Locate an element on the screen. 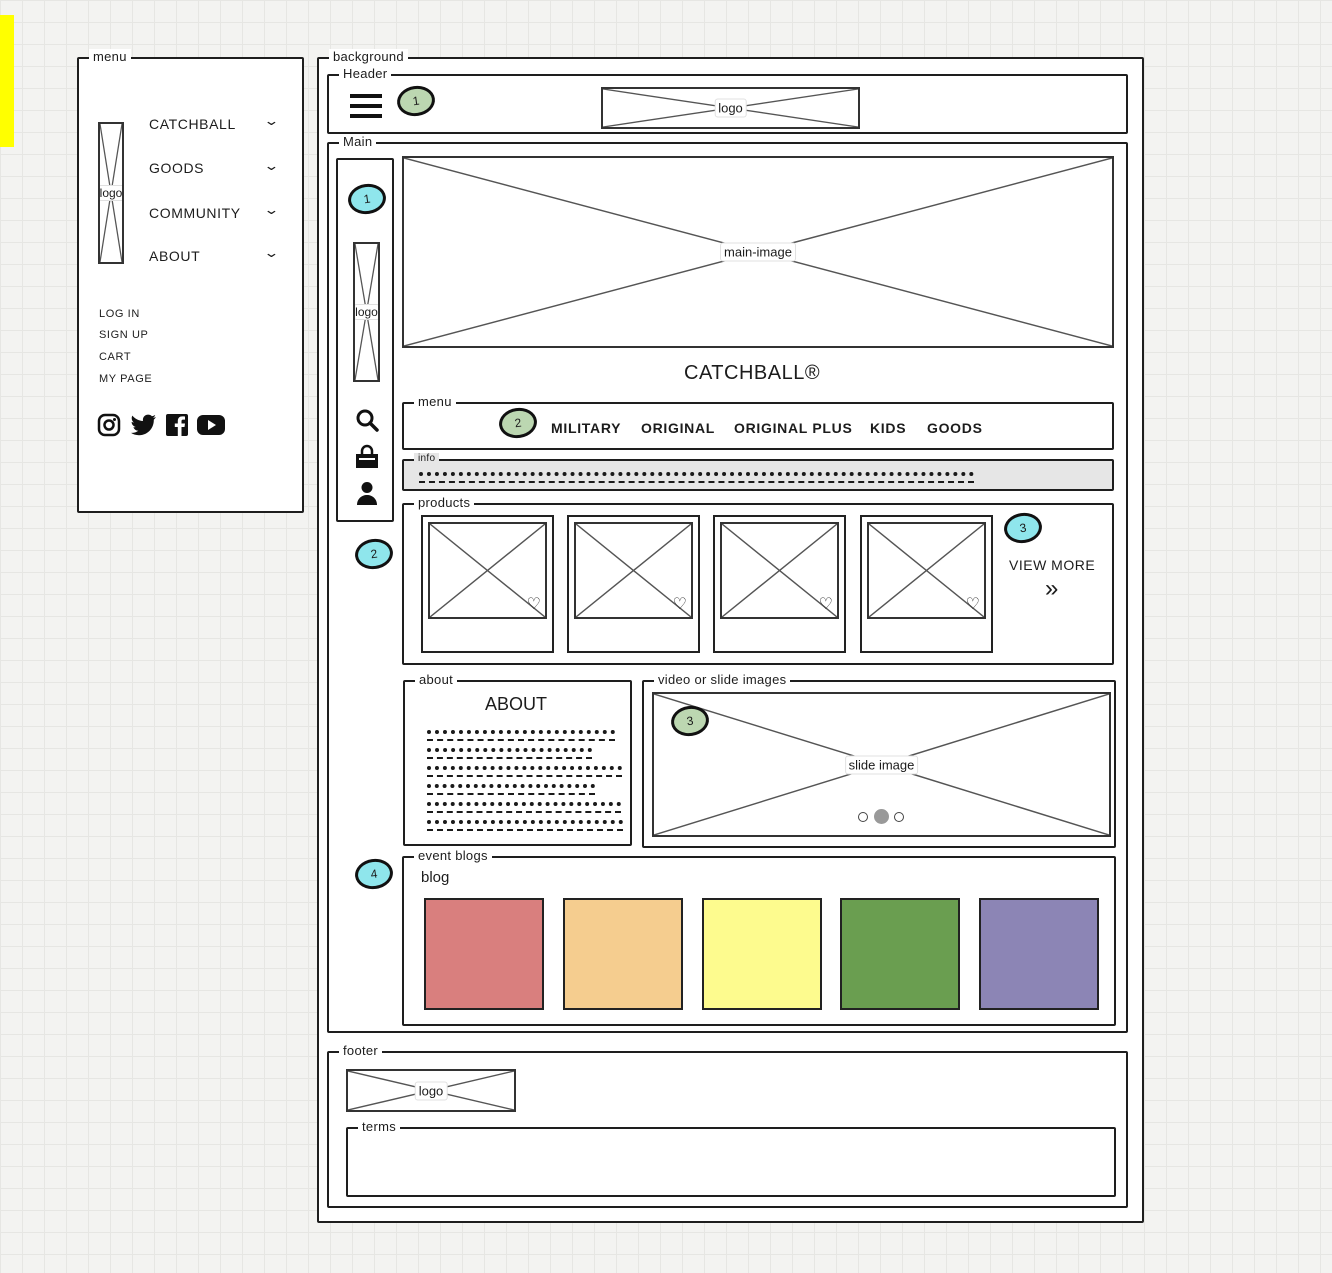 Image resolution: width=1332 pixels, height=1273 pixels. sidebar-nav-label: GOODS is located at coordinates (177, 168).